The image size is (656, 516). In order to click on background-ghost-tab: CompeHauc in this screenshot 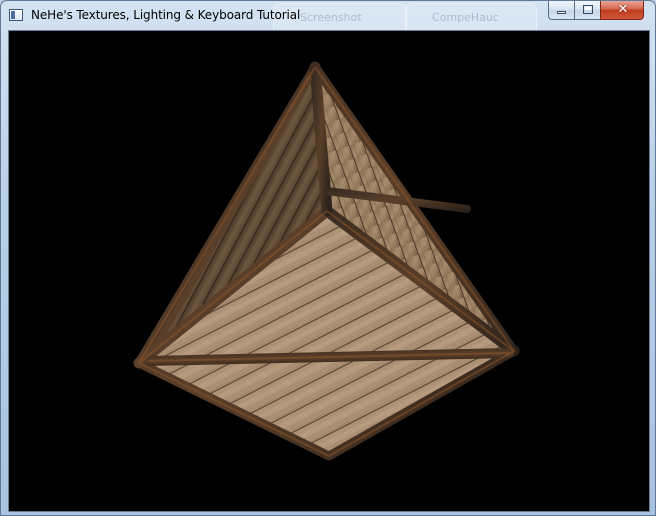, I will do `click(471, 16)`.